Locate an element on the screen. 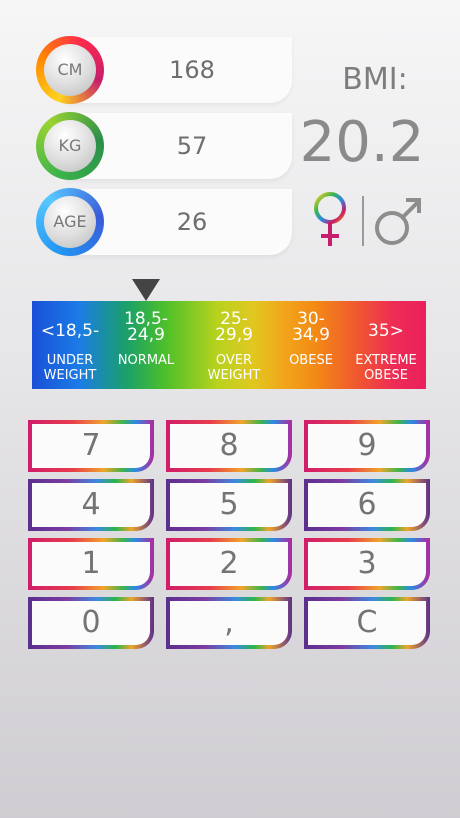  key-4: 4 is located at coordinates (91, 505).